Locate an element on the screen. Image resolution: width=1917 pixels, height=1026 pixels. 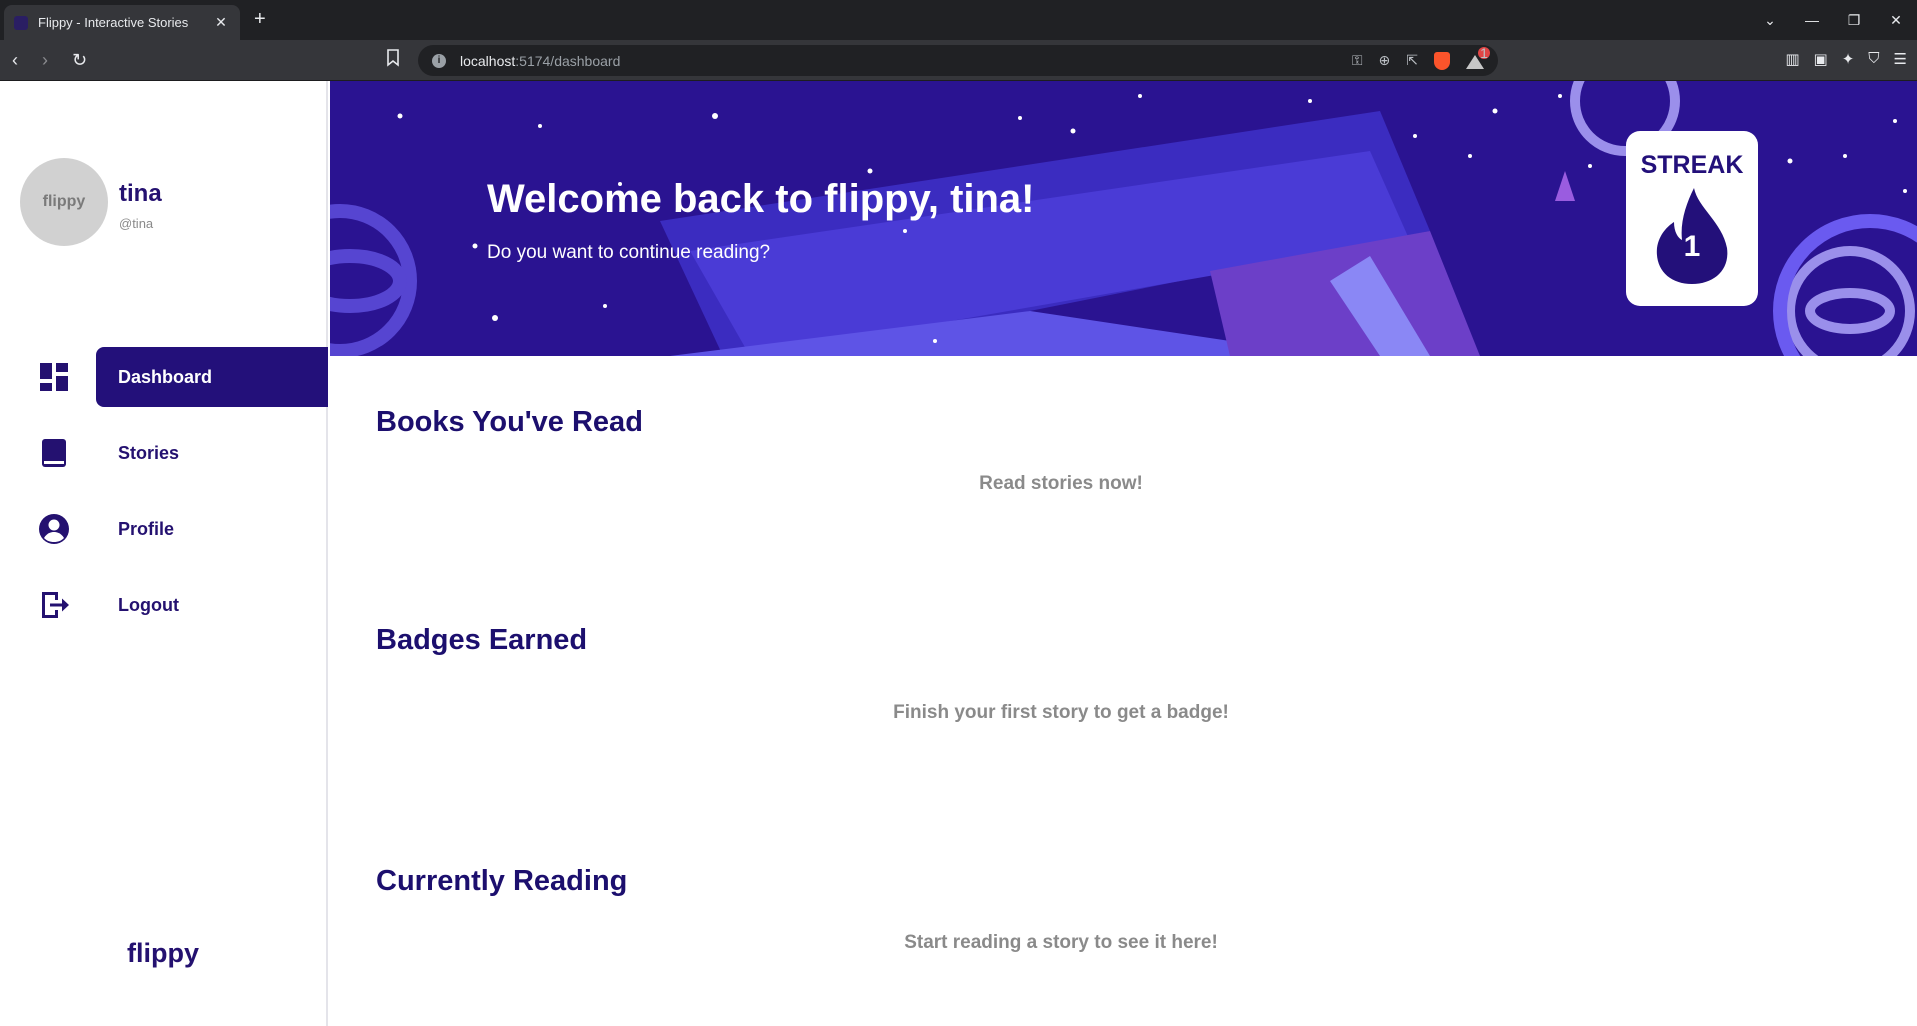
currently-reading-empty-text: Start reading a story to see it here! is located at coordinates (1061, 942).